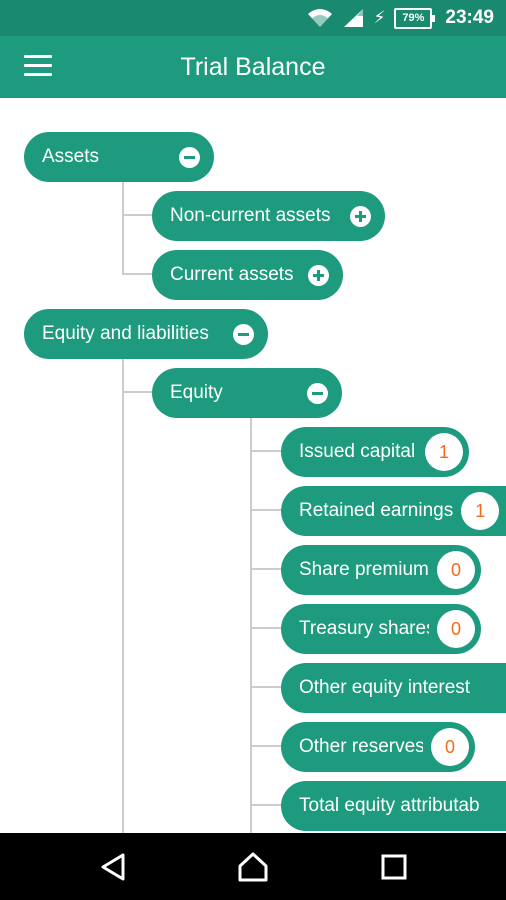 This screenshot has height=900, width=506. I want to click on app-bar: Trial Balance, so click(253, 67).